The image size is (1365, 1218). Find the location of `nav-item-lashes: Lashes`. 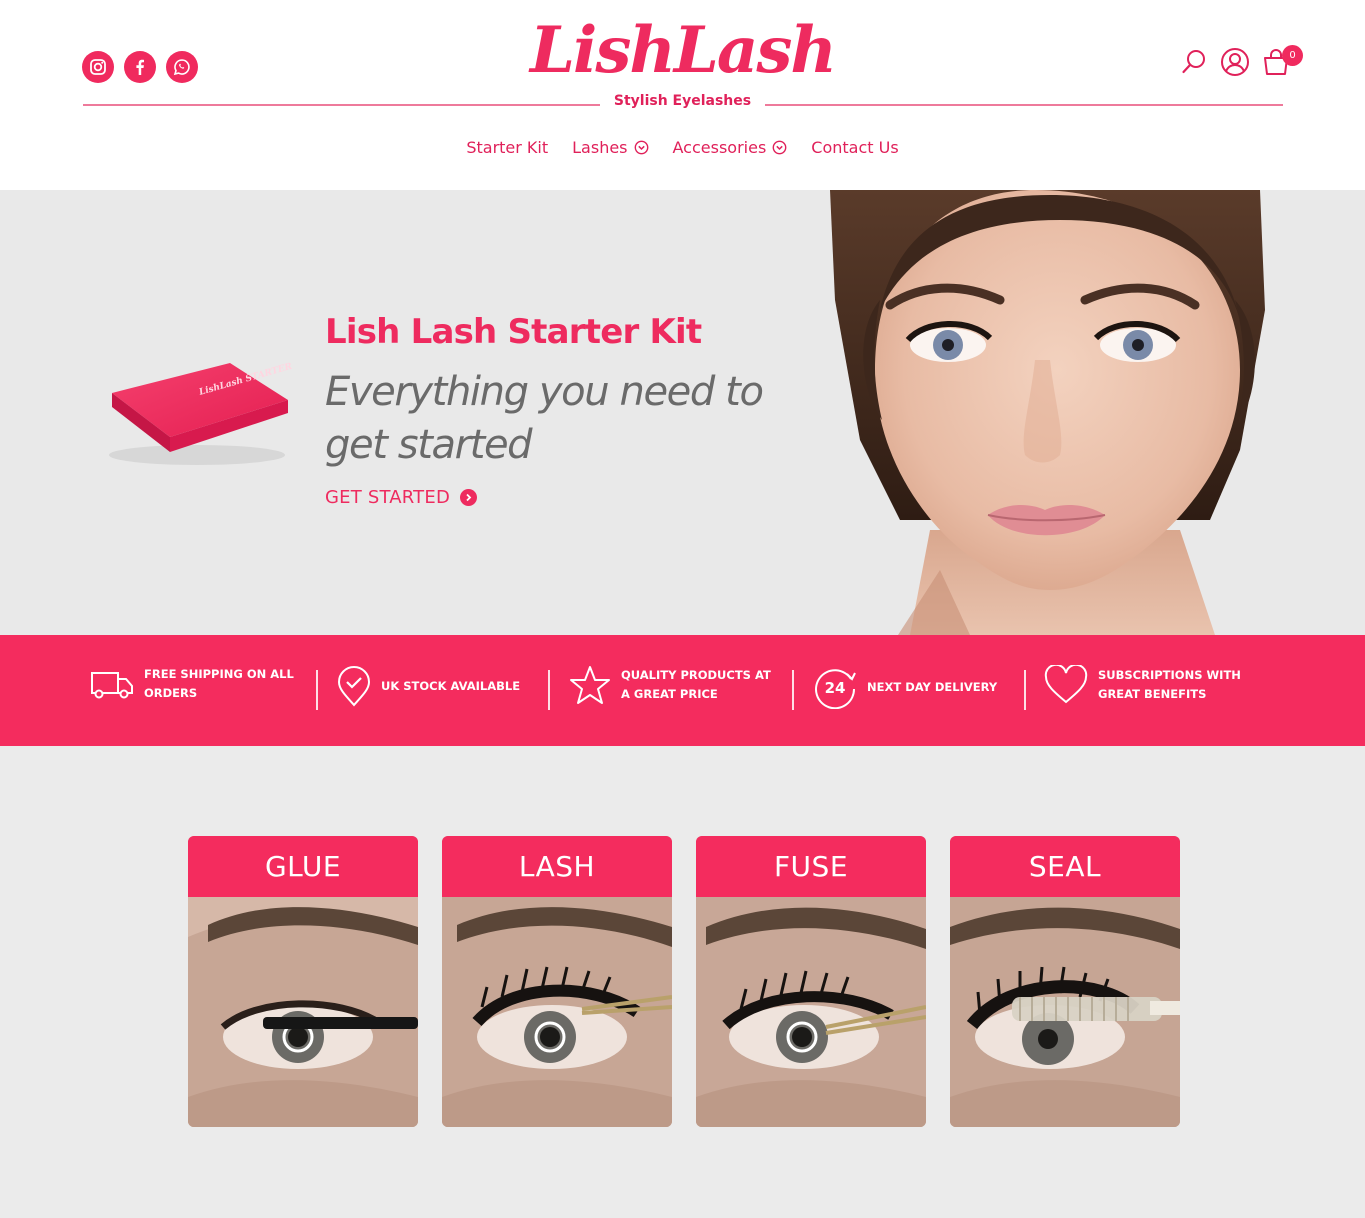

nav-item-lashes: Lashes is located at coordinates (610, 147).